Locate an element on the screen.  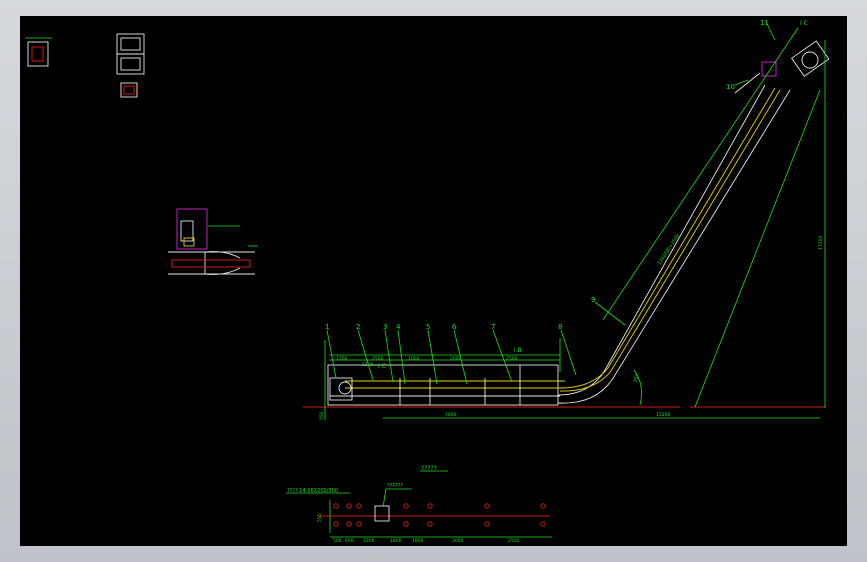
detail-view-a is located at coordinates (38, 52).